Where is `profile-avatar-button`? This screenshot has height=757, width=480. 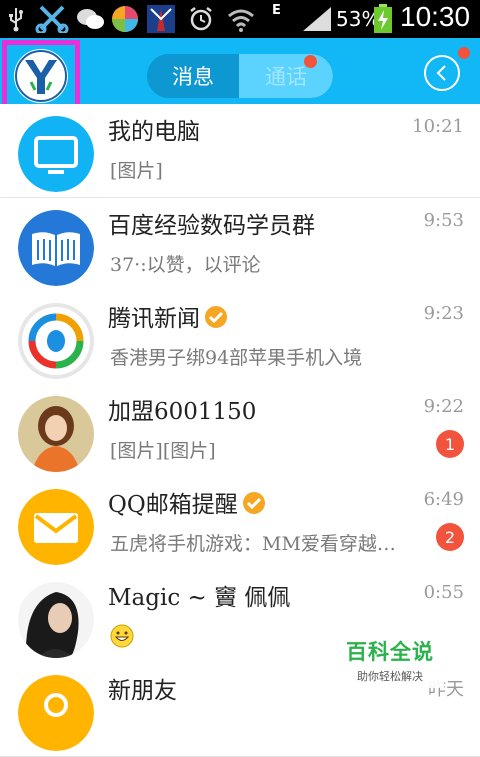
profile-avatar-button is located at coordinates (41, 76).